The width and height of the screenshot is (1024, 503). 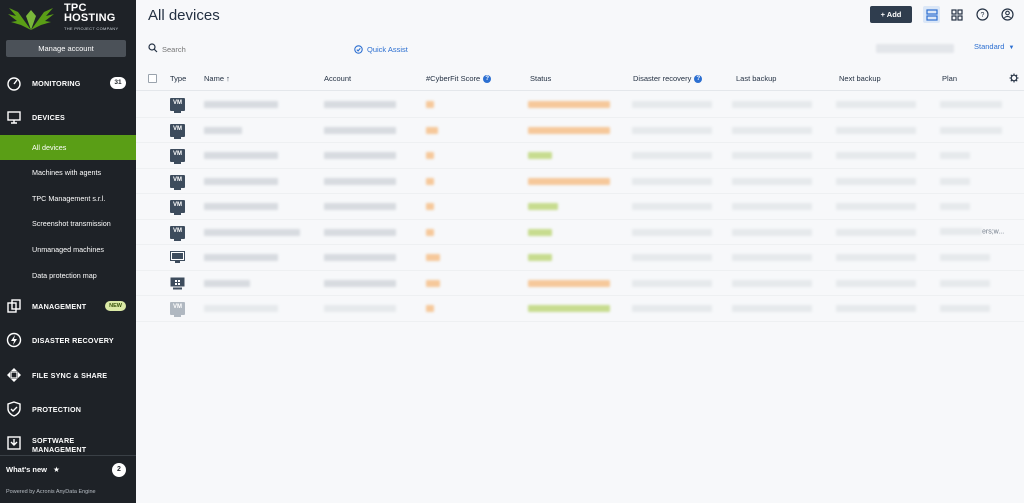 What do you see at coordinates (68, 18) in the screenshot?
I see `logo: TPC HOSTING THE PROJECT COMPANY` at bounding box center [68, 18].